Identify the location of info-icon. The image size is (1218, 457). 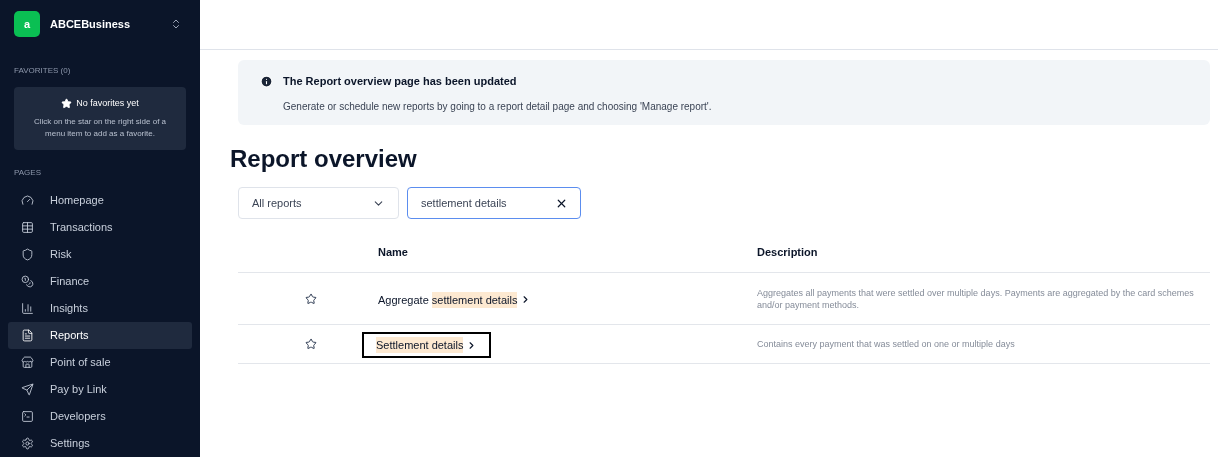
(266, 81).